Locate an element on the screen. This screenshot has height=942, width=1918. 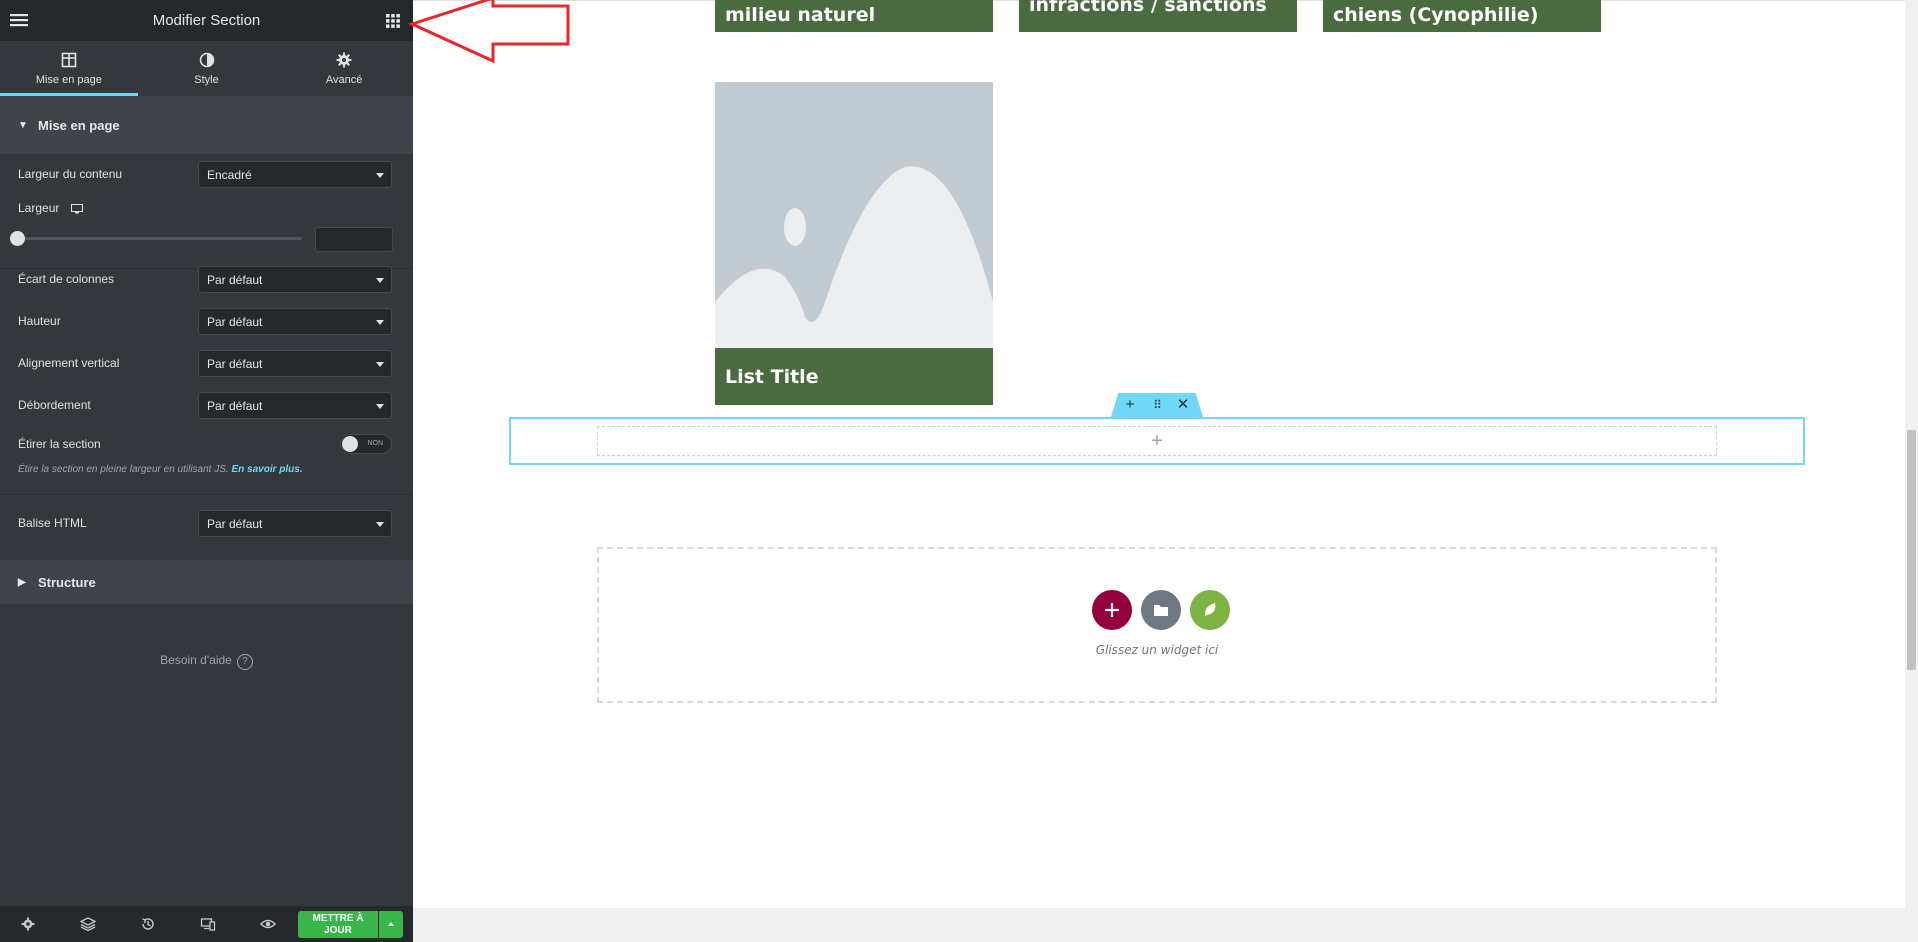
plus-icon: + is located at coordinates (1130, 405).